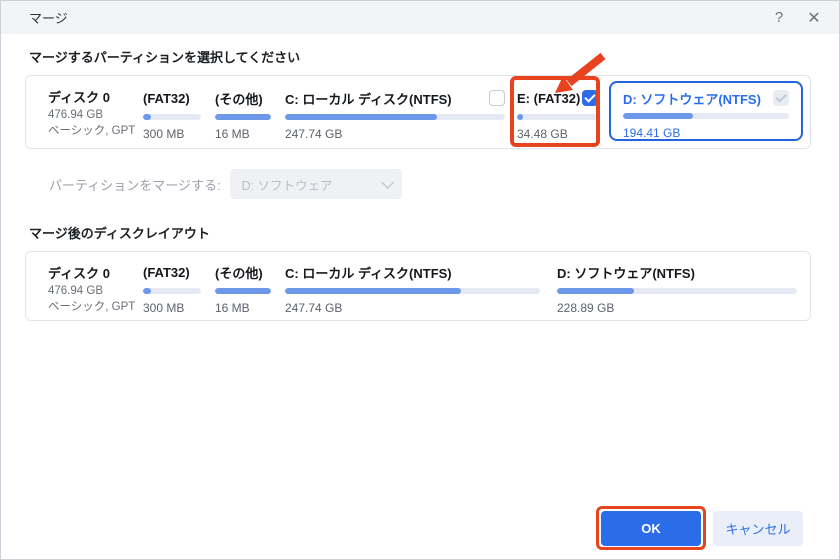  I want to click on partition-d-checkbox, so click(781, 98).